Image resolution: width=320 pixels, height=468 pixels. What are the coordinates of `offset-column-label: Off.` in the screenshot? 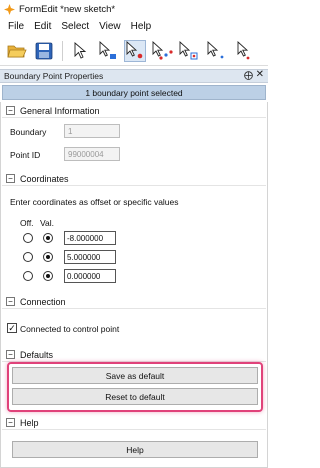 It's located at (27, 223).